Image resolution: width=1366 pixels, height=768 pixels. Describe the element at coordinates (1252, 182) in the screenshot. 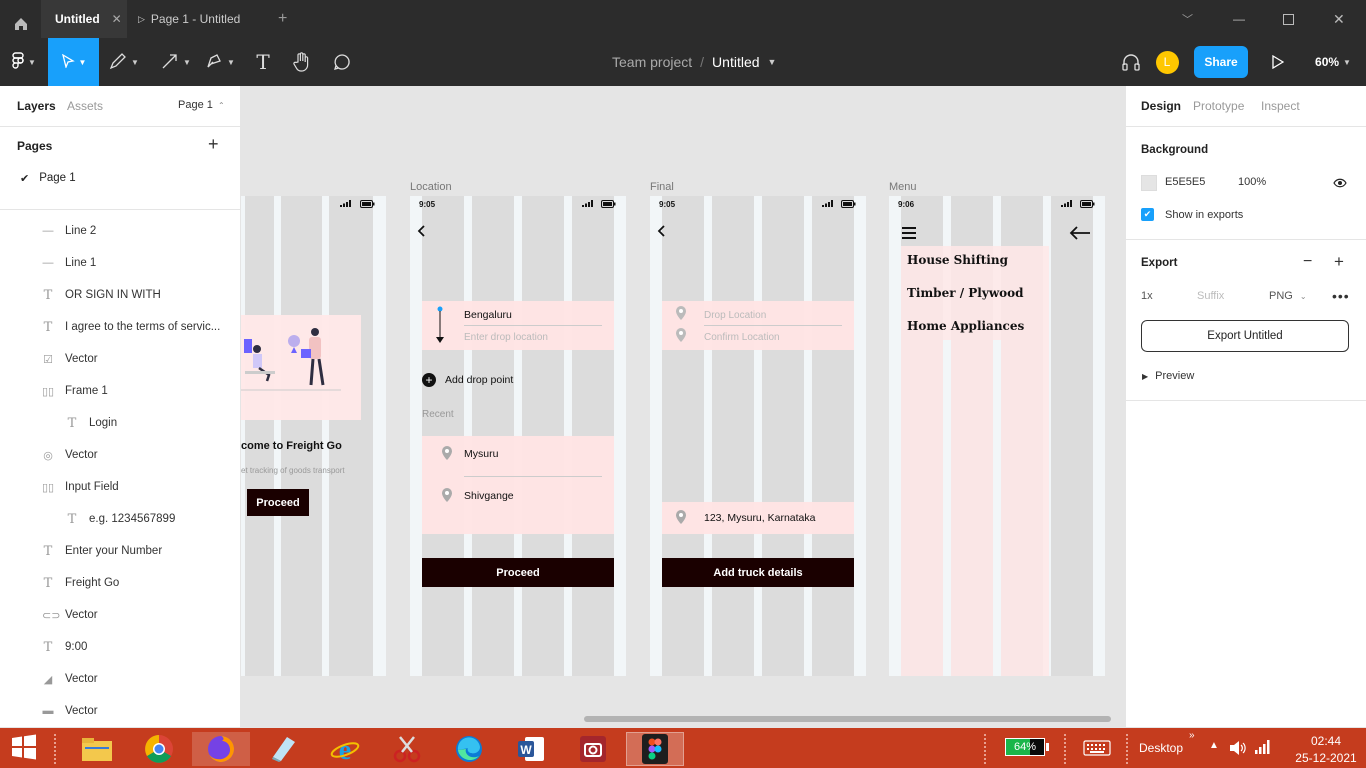

I see `background-opacity-input: 100%` at that location.